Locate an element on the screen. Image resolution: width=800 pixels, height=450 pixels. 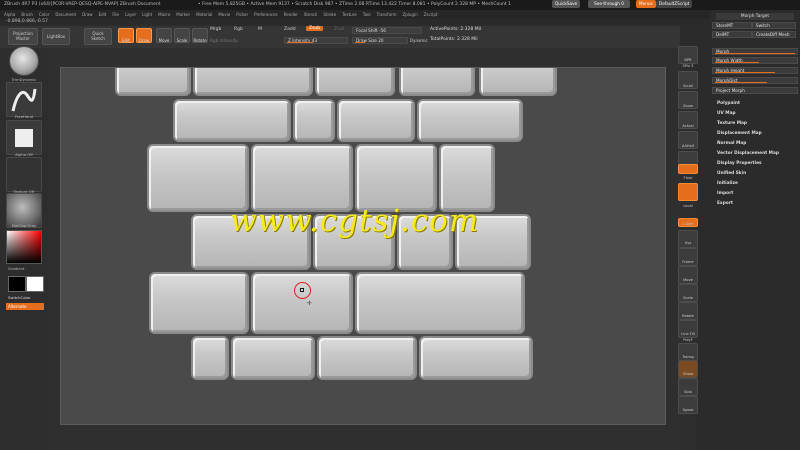
morph-fill is located at coordinates (755, 53).